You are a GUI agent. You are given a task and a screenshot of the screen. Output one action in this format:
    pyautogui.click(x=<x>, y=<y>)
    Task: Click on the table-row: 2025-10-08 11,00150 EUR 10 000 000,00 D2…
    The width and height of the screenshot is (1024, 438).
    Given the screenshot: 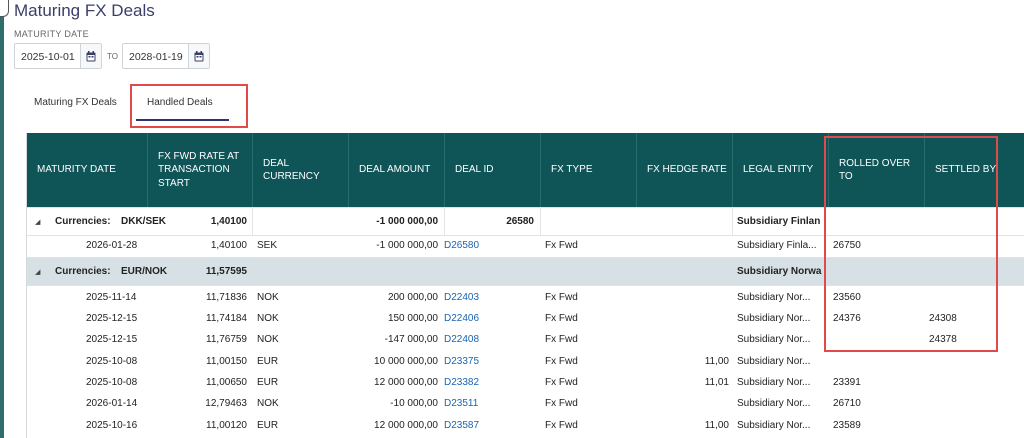 What is the action you would take?
    pyautogui.click(x=525, y=361)
    